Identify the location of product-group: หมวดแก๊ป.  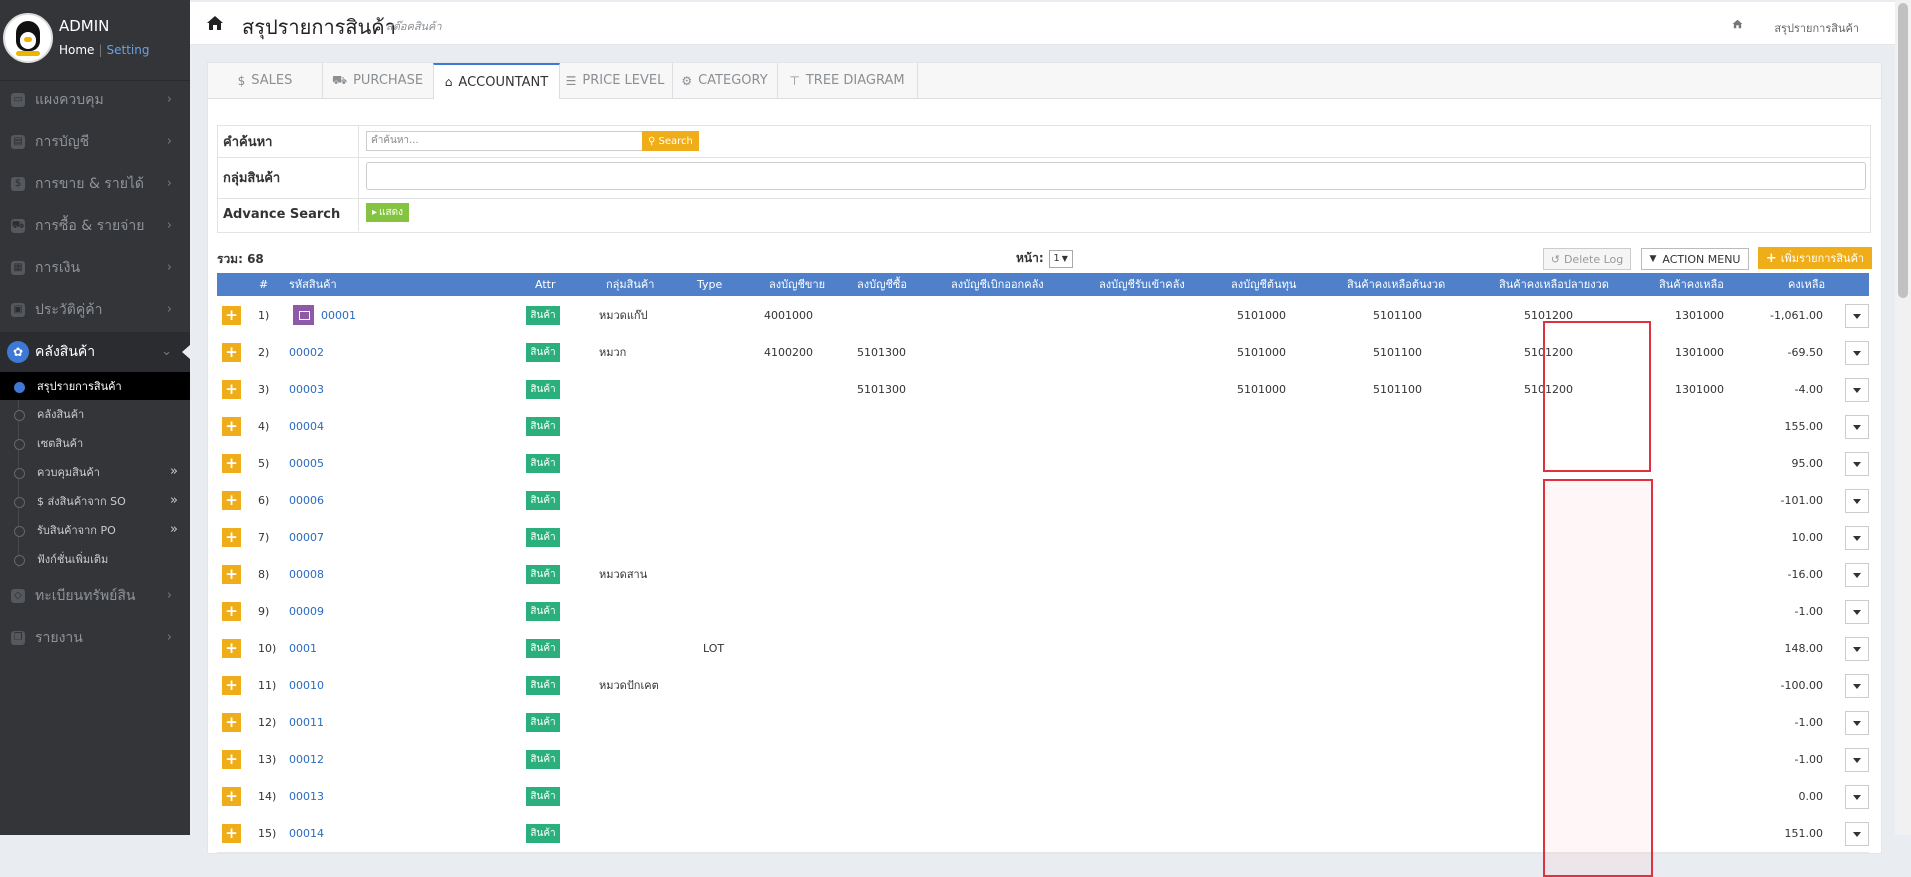
(623, 315).